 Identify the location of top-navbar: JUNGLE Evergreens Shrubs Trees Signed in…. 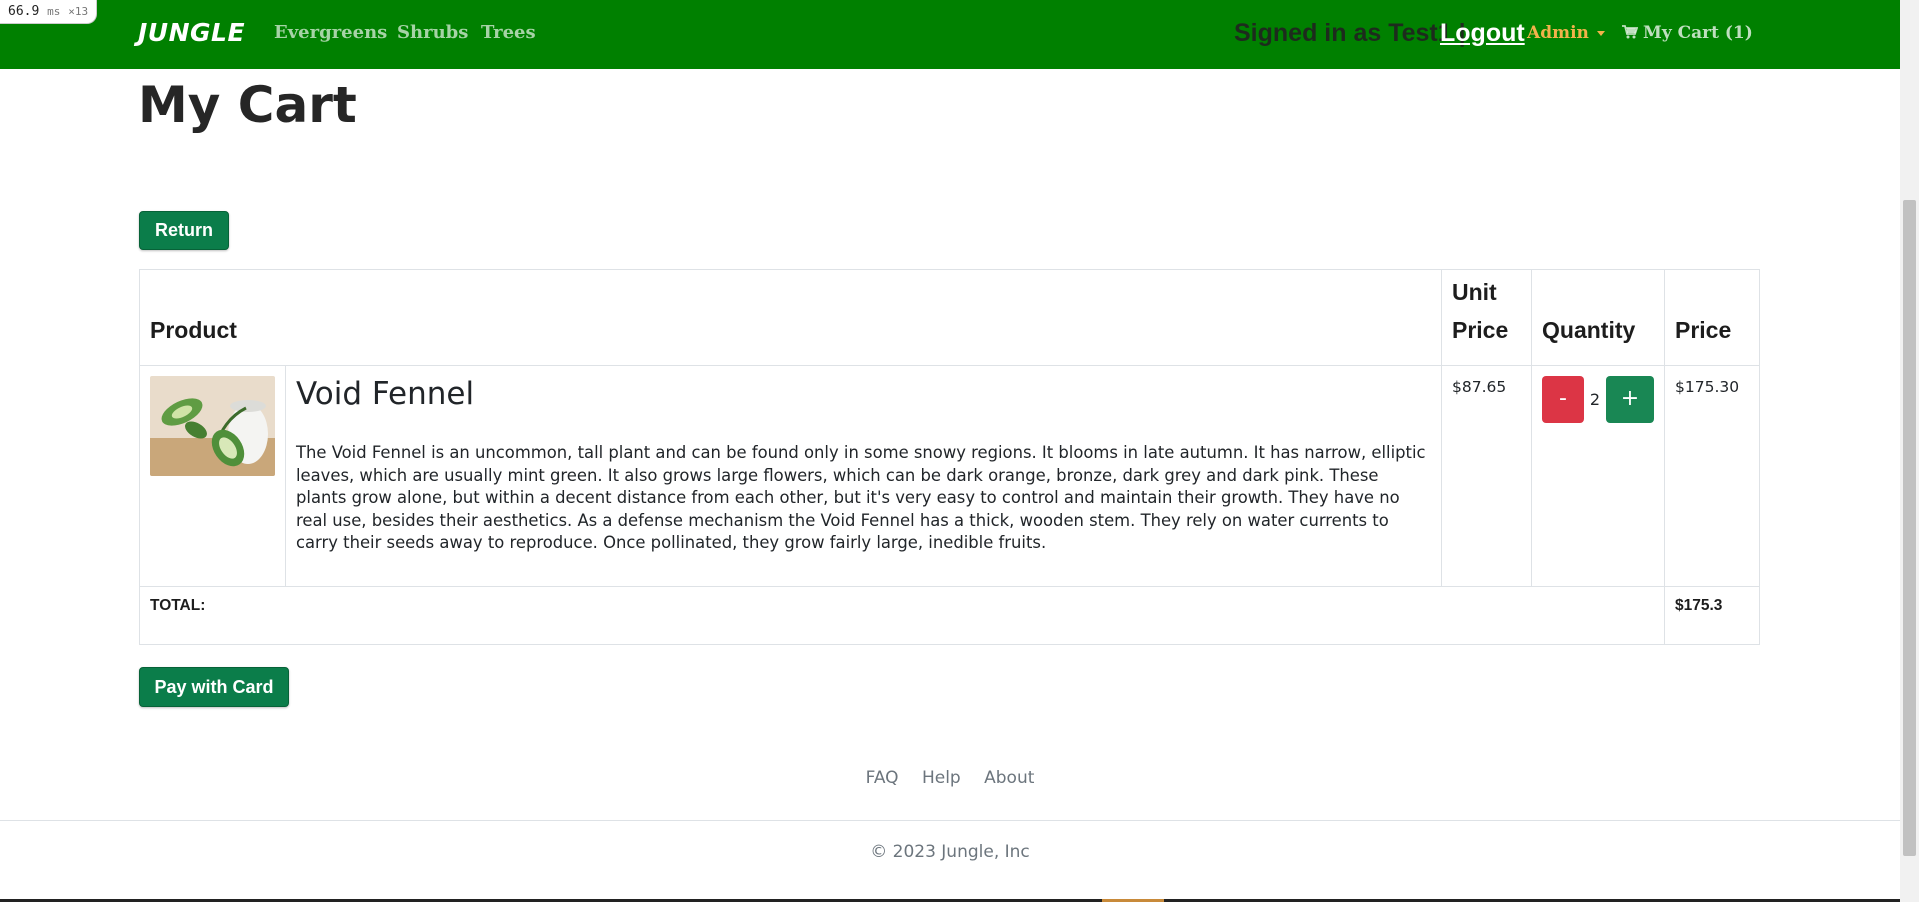
(950, 34).